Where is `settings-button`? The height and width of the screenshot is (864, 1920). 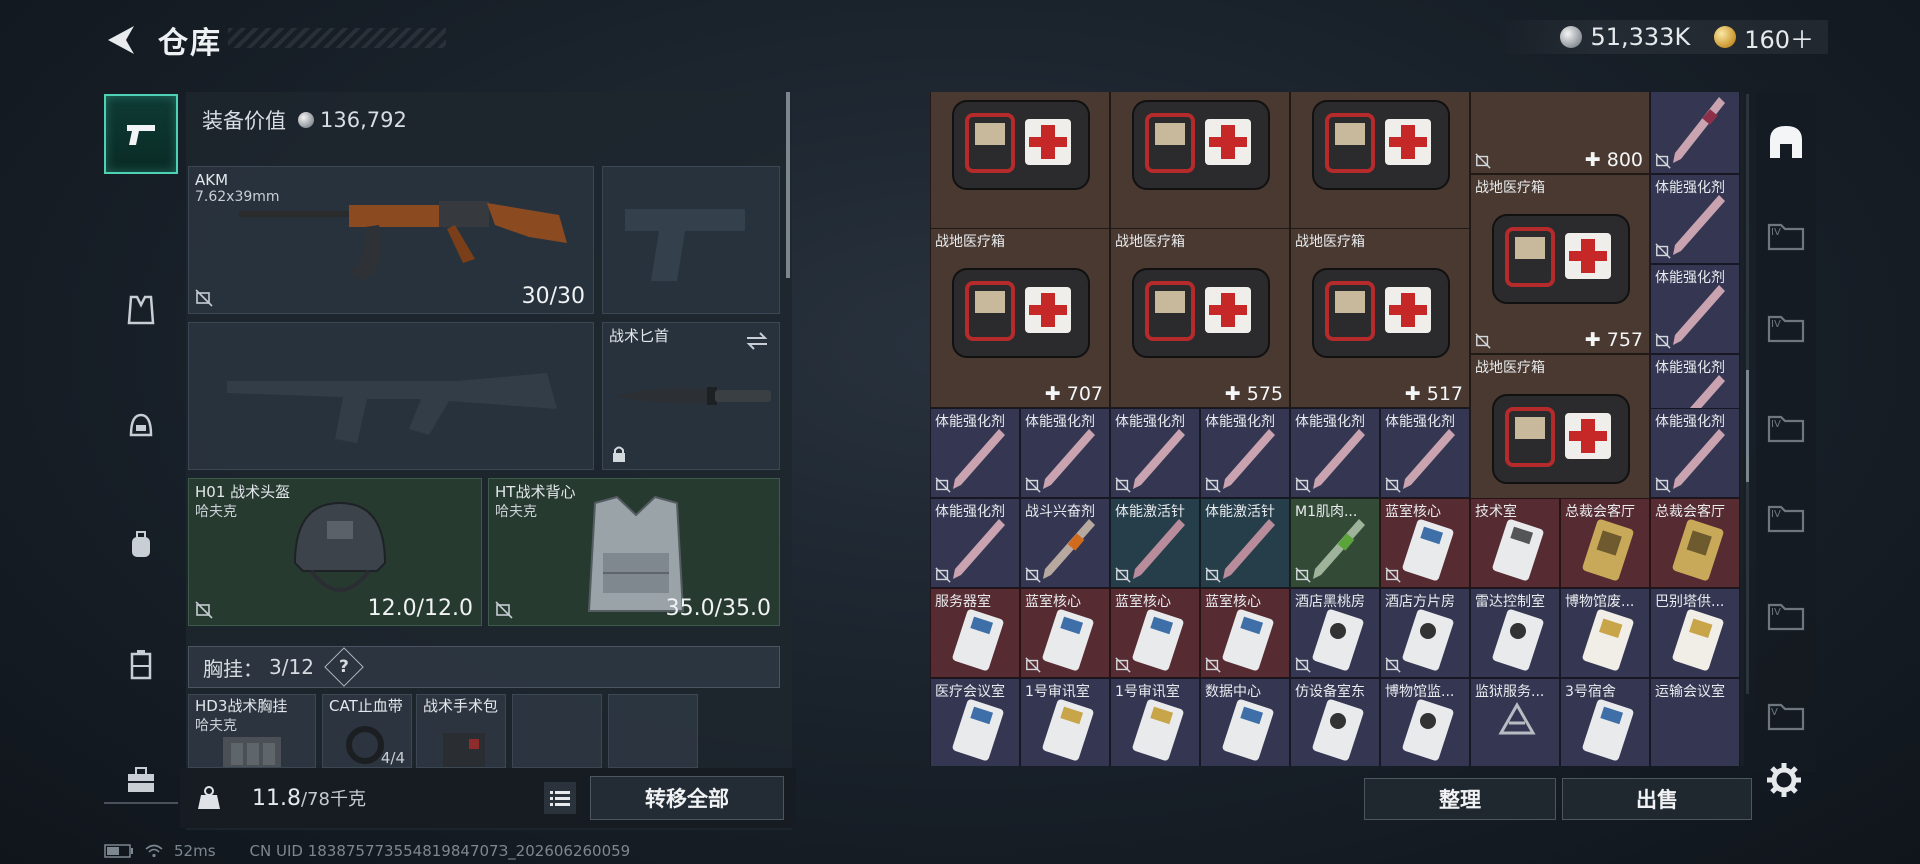
settings-button is located at coordinates (1784, 780).